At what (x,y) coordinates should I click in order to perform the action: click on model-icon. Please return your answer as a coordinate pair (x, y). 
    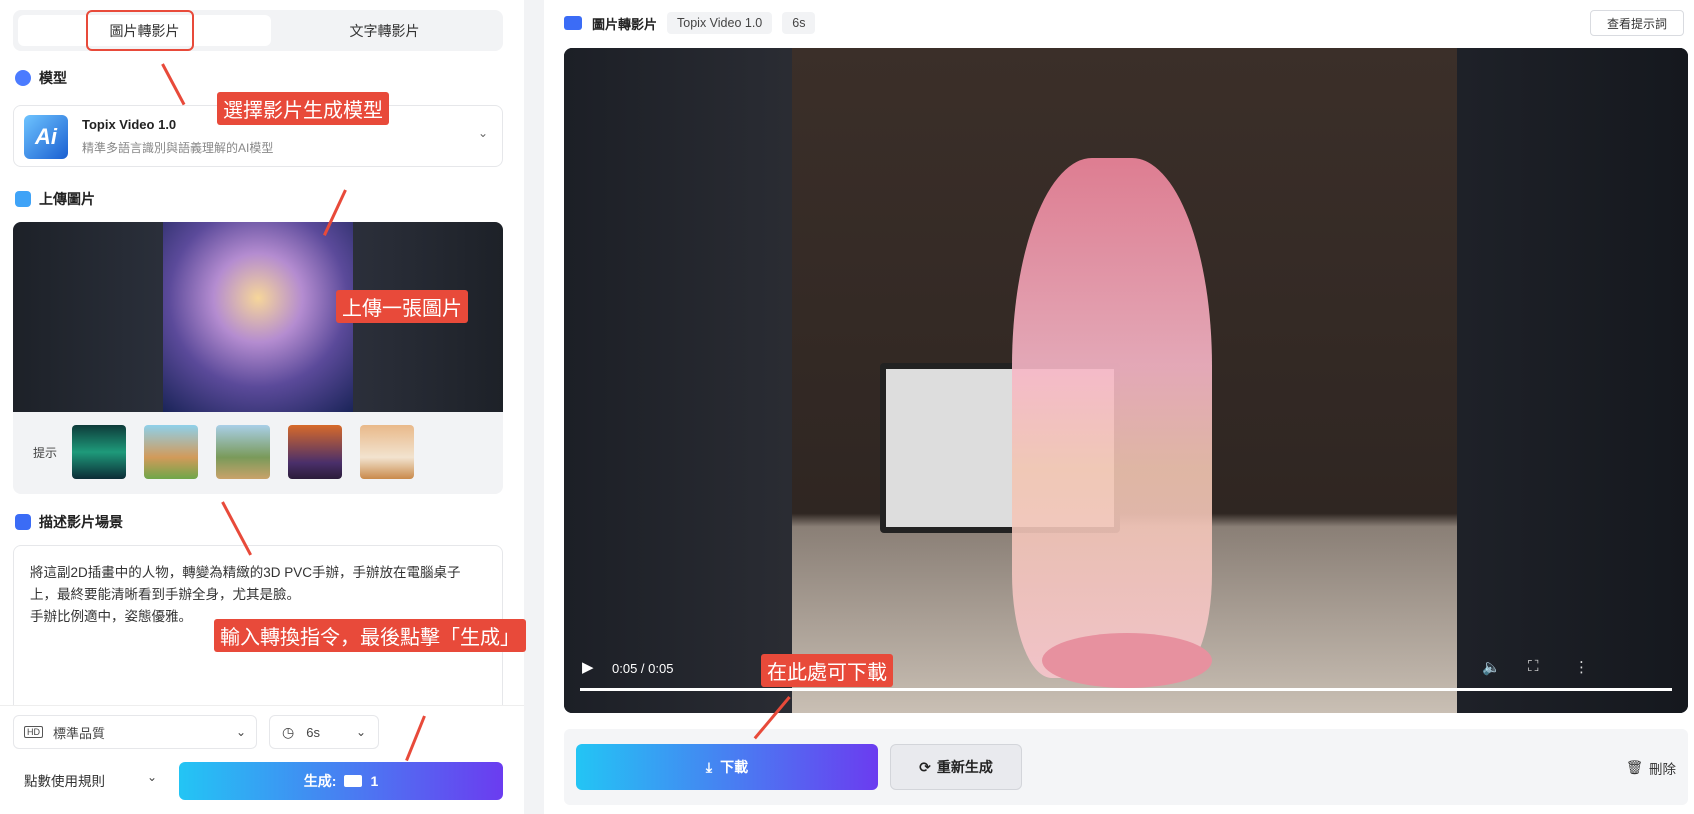
    Looking at the image, I should click on (23, 78).